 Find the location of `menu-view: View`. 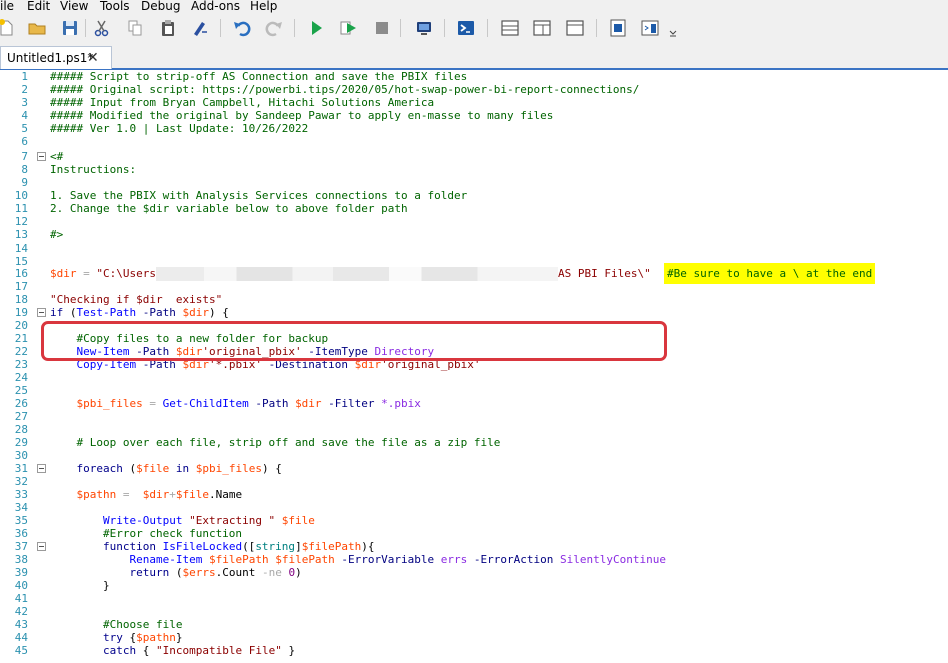

menu-view: View is located at coordinates (74, 7).